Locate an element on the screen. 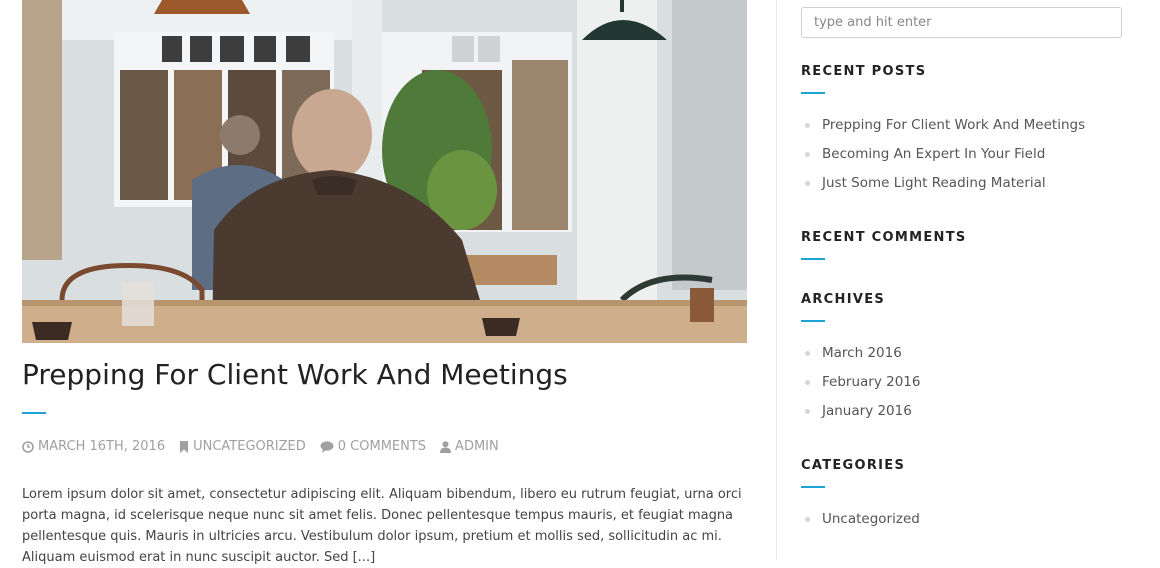 The width and height of the screenshot is (1160, 568). archive-link: March 2016 is located at coordinates (862, 353).